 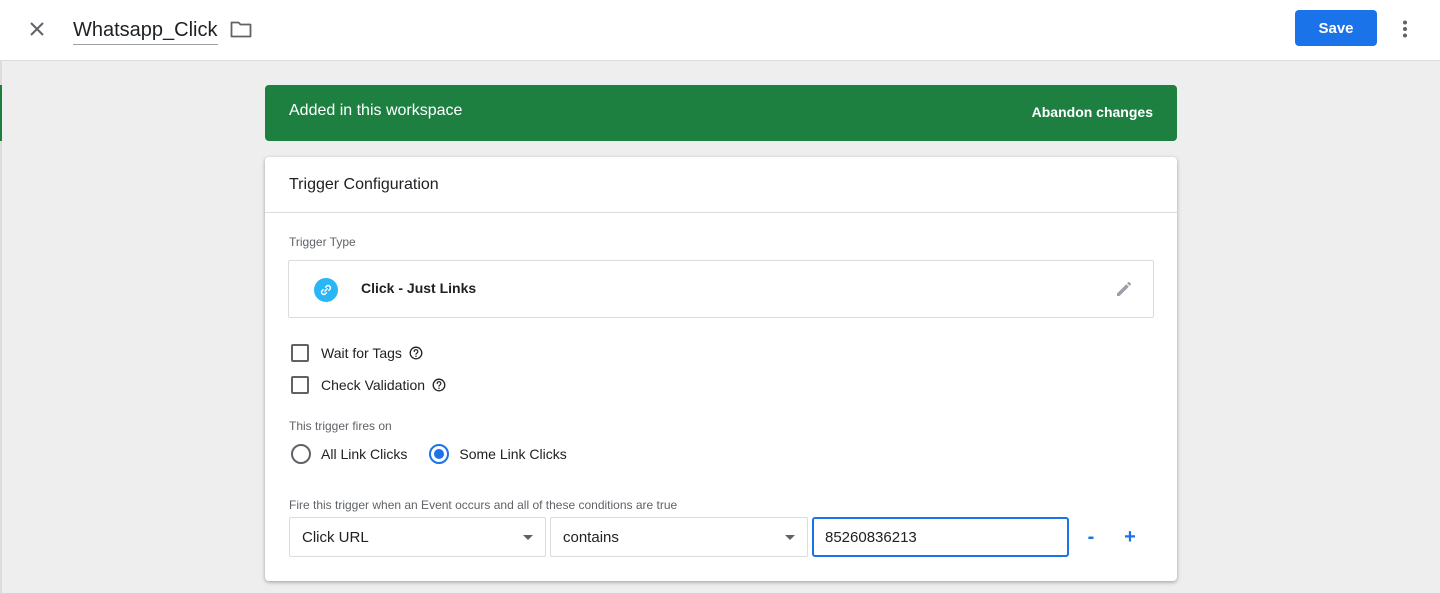 I want to click on condition-value-text: 85260836213, so click(x=871, y=537).